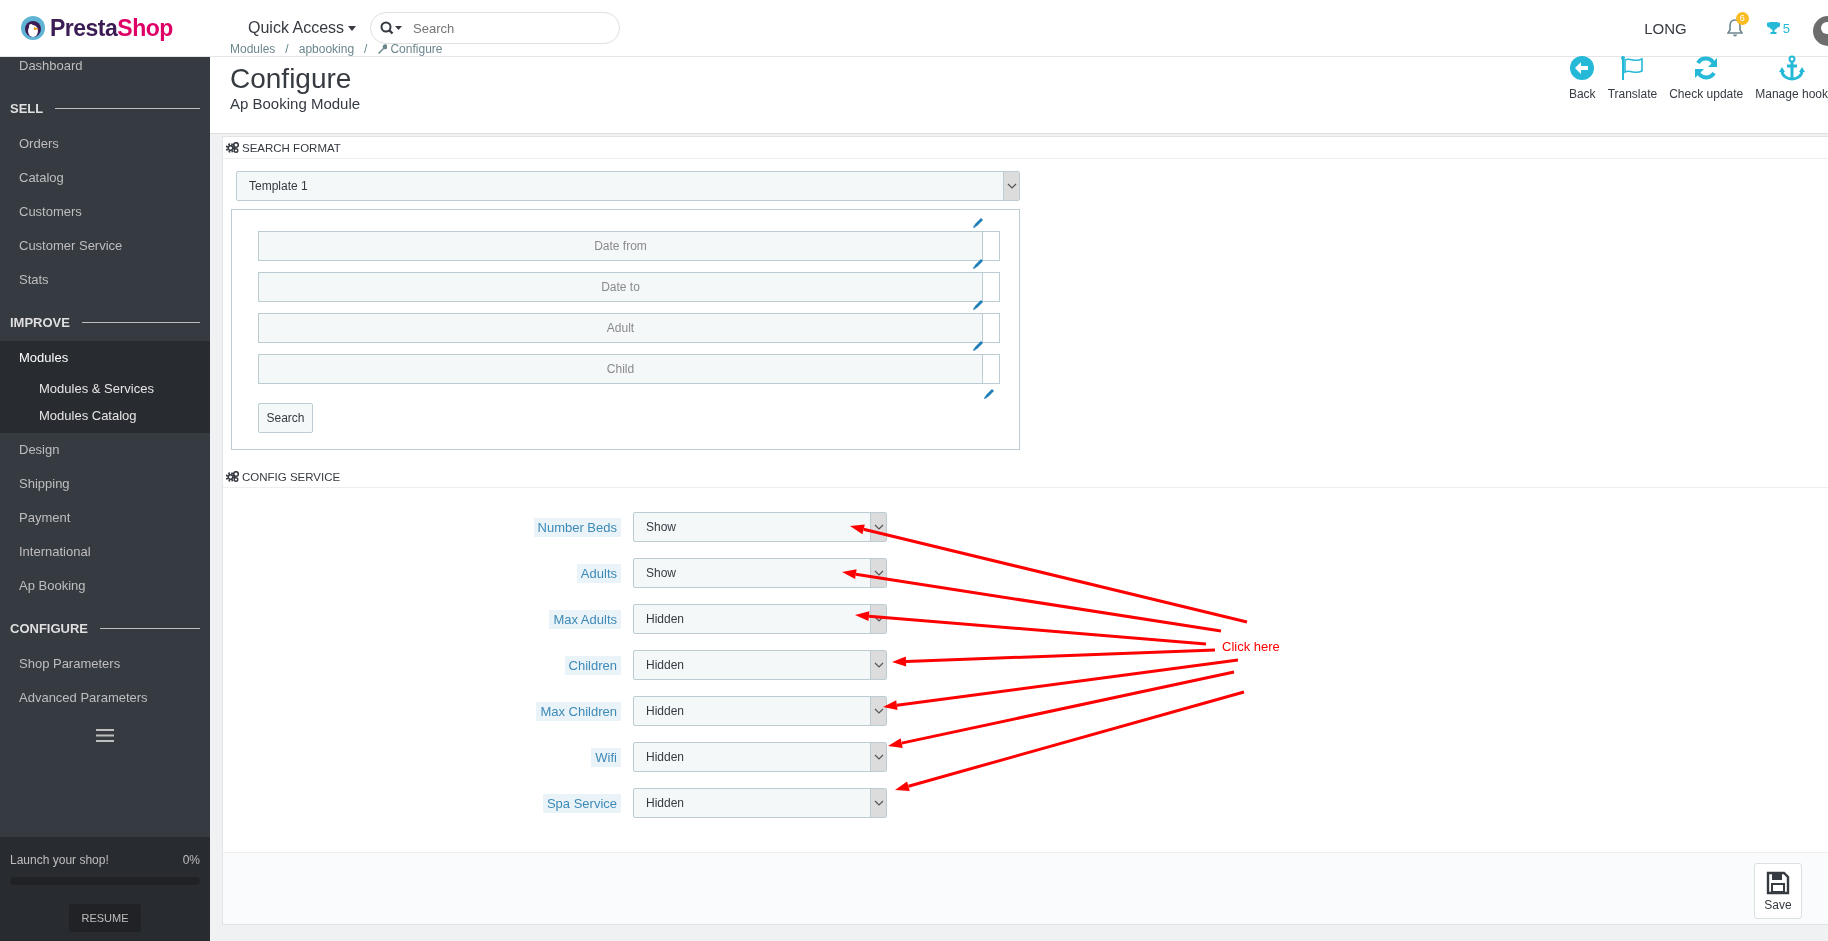 This screenshot has width=1828, height=941. I want to click on sidebar-item: Shipping, so click(105, 484).